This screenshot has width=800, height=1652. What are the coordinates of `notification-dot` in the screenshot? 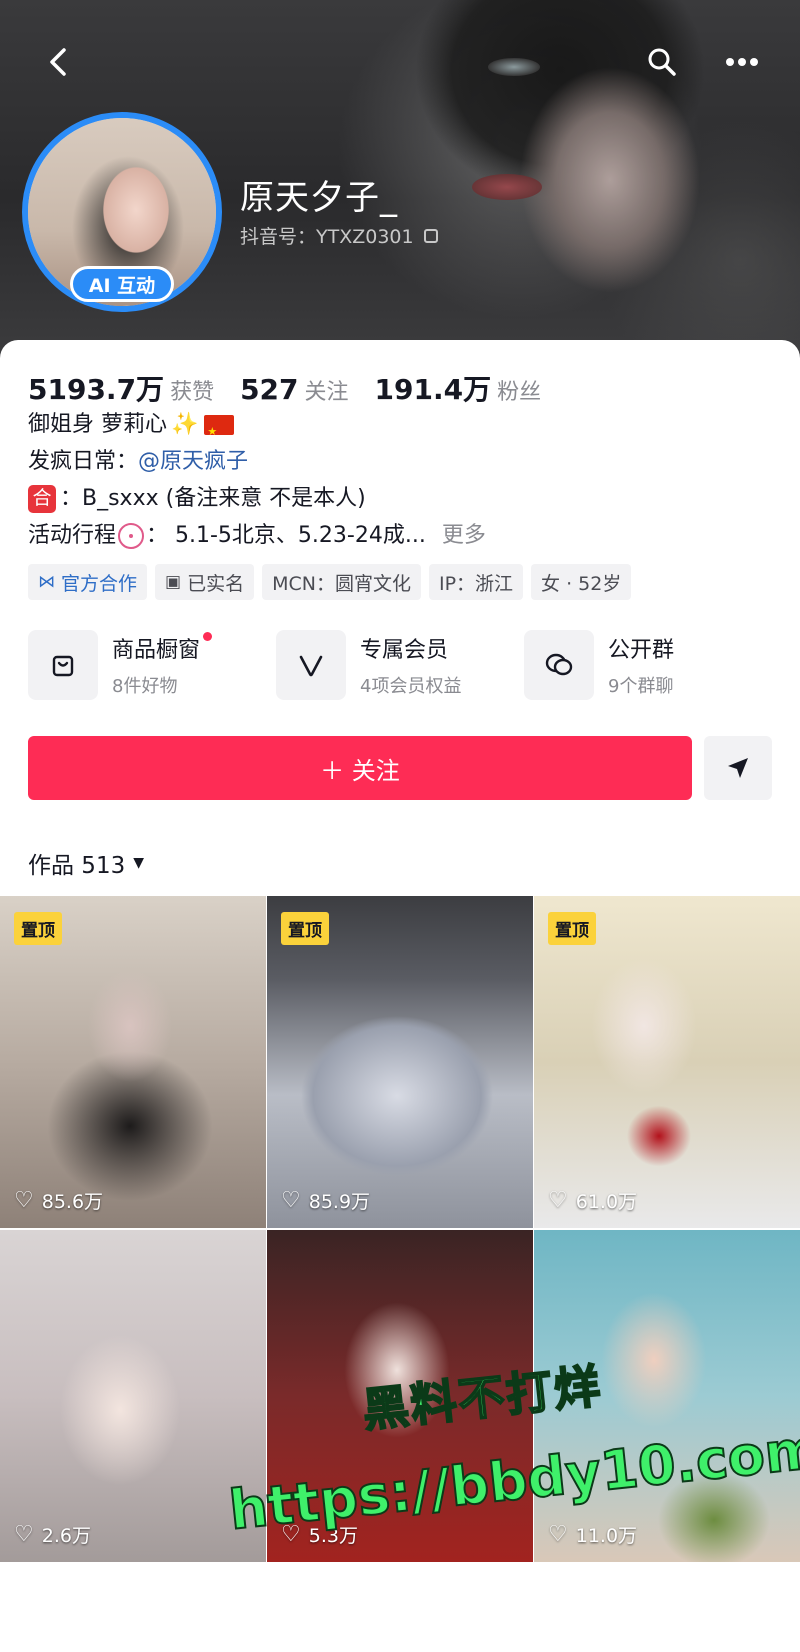 It's located at (208, 636).